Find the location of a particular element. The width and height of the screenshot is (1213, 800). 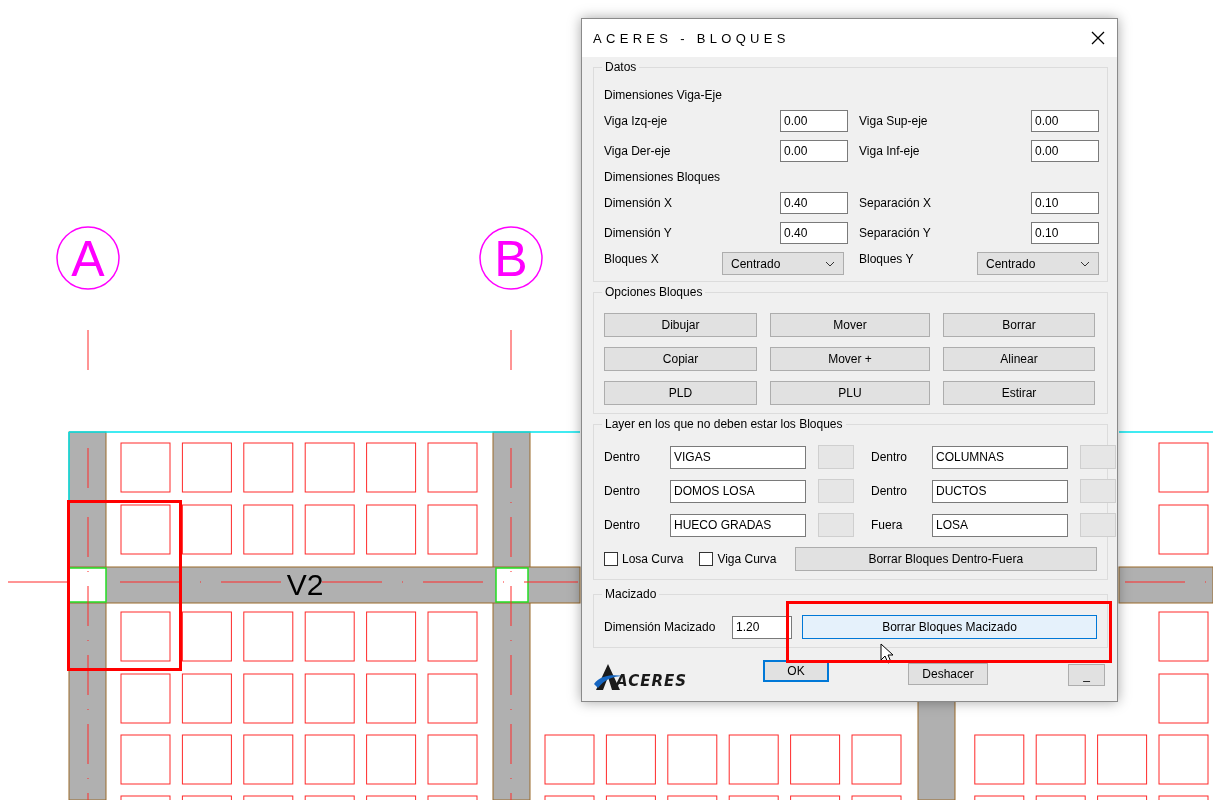

input-field: DOMOS LOSA is located at coordinates (738, 491).